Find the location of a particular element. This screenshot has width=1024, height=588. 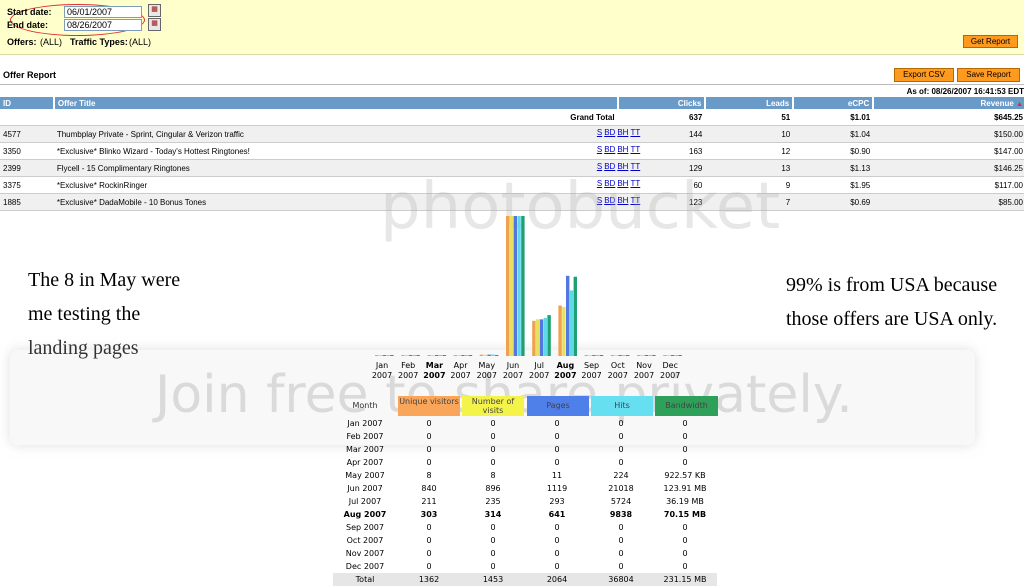

stats-month: Mar 2007 is located at coordinates (365, 449).